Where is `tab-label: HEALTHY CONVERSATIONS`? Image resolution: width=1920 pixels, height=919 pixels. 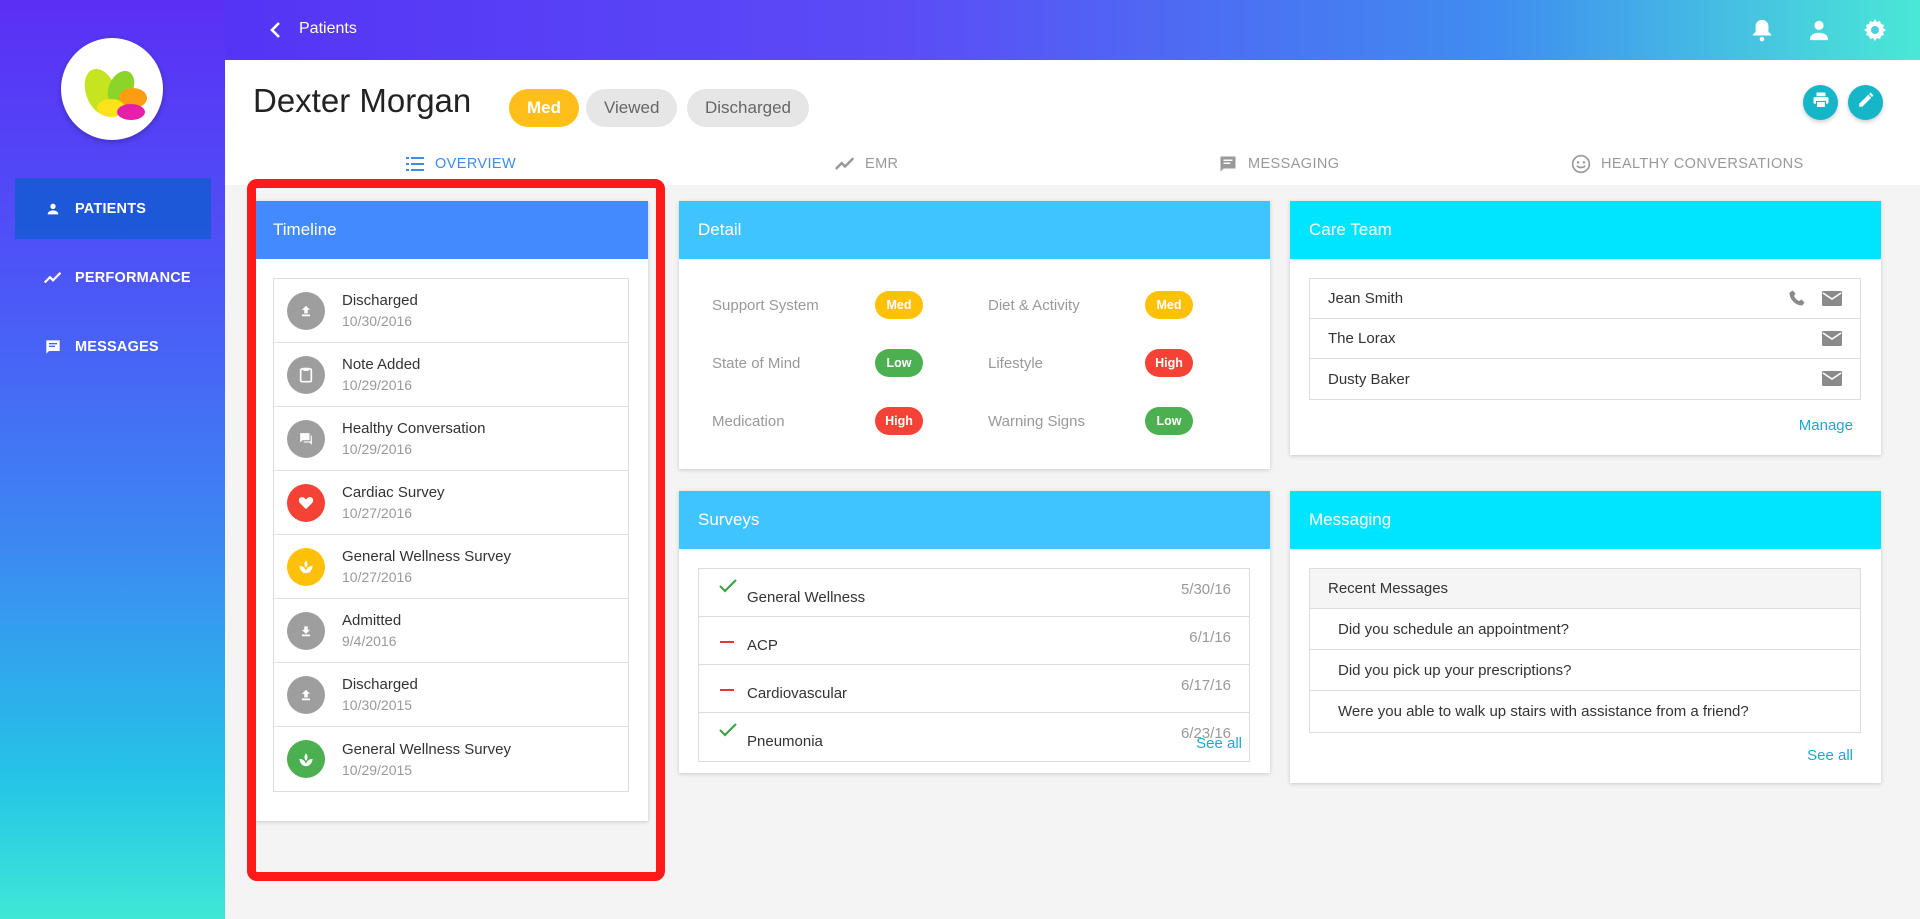 tab-label: HEALTHY CONVERSATIONS is located at coordinates (1702, 164).